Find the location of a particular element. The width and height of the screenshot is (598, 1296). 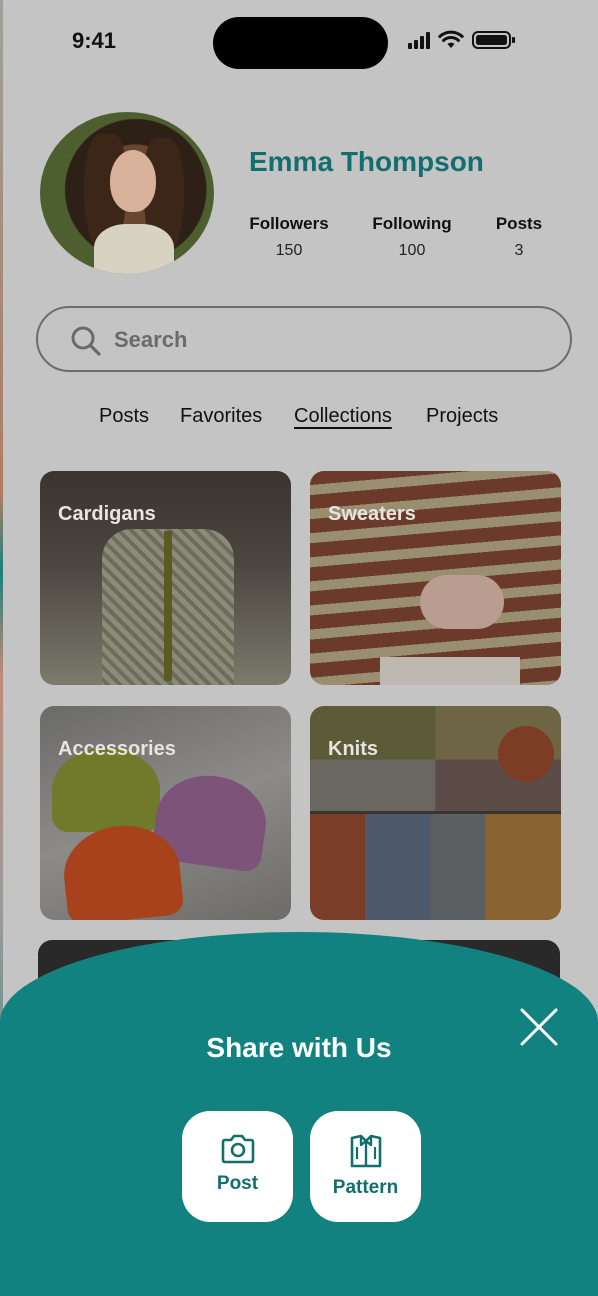

mug-image is located at coordinates (526, 754).